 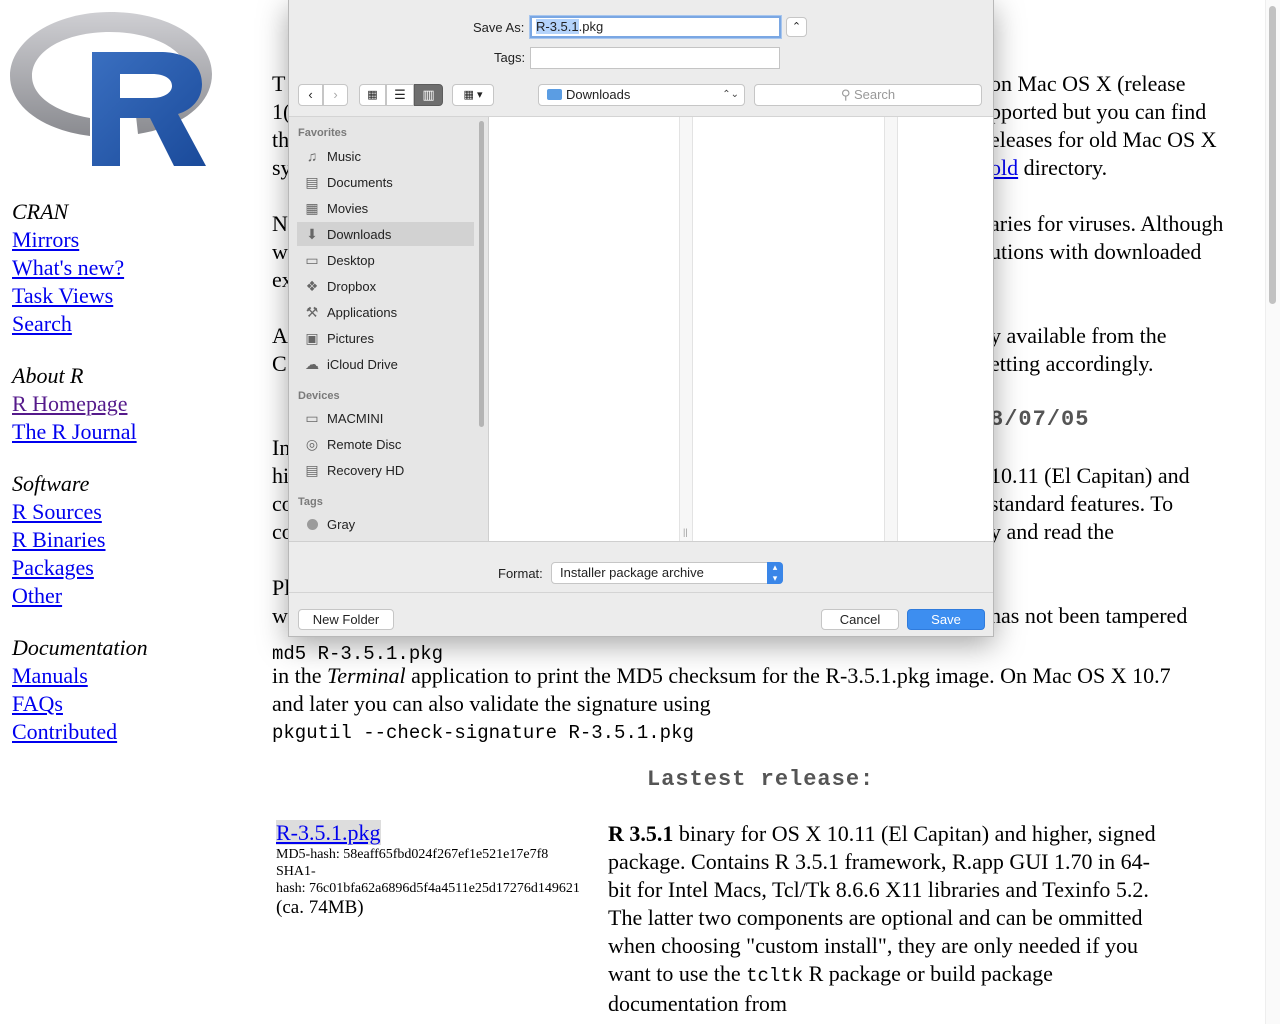 What do you see at coordinates (312, 470) in the screenshot?
I see `drive-icon: ▤` at bounding box center [312, 470].